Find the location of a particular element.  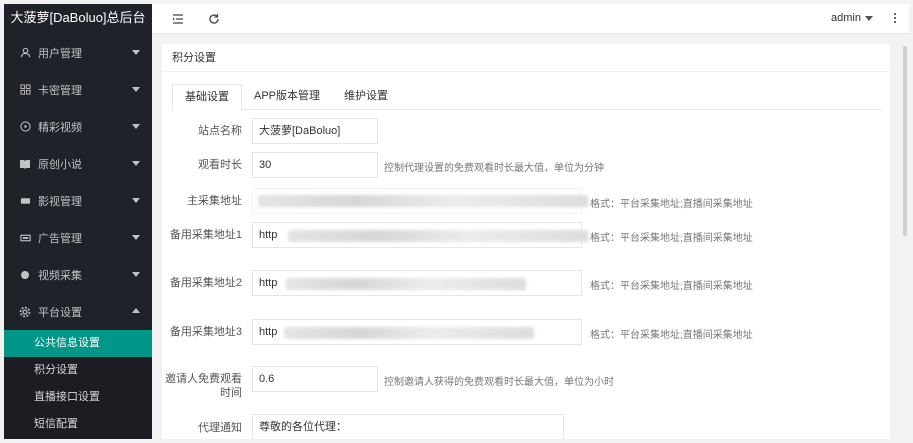

sidebar-item-users: 用户管理 is located at coordinates (78, 52).